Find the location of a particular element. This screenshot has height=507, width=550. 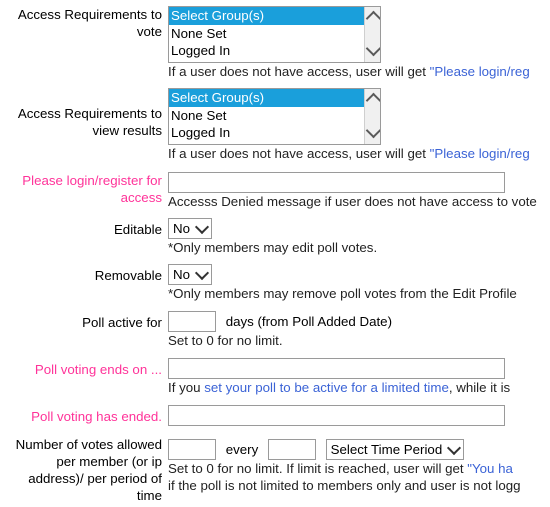

label-removable: Removable is located at coordinates (128, 275).